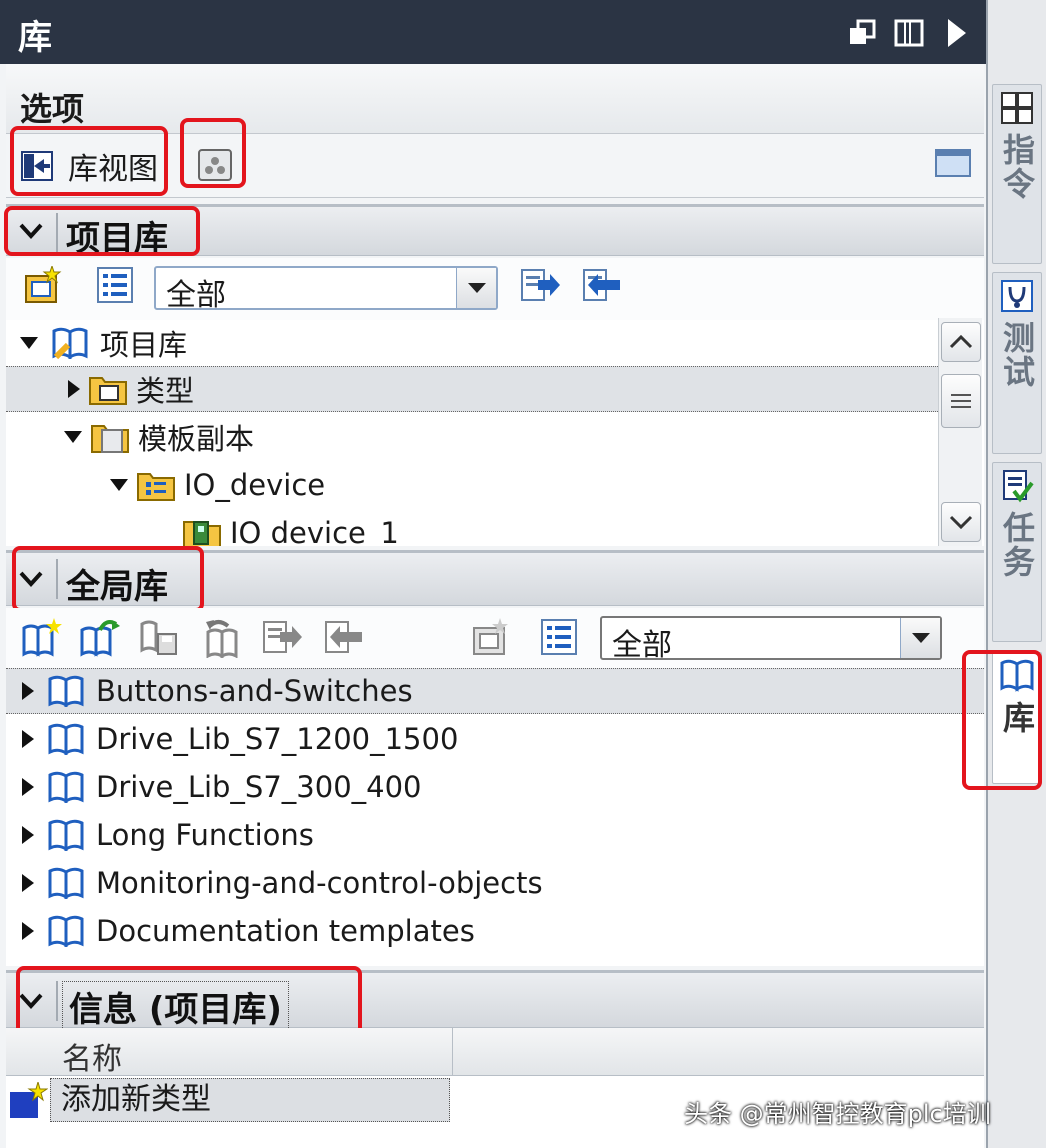 The image size is (1046, 1148). I want to click on global-library-label: Long Functions, so click(205, 835).